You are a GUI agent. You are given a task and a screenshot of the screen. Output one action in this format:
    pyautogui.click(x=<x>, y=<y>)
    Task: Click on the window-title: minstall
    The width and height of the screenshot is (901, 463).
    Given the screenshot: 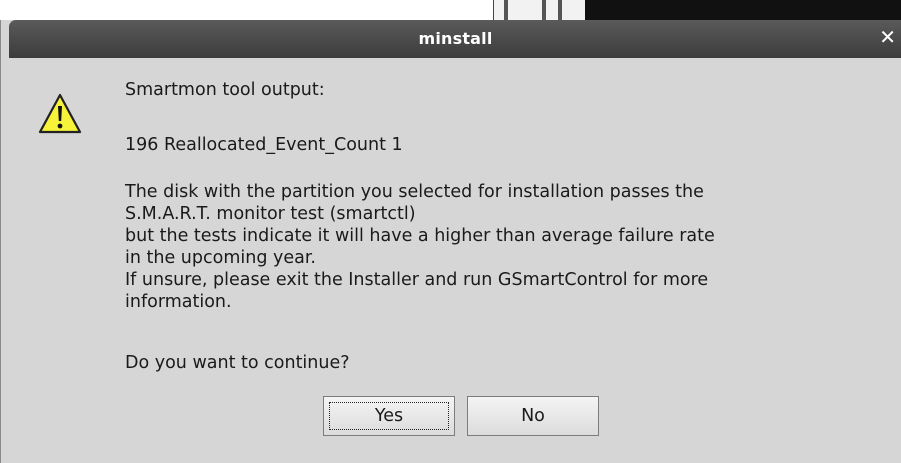 What is the action you would take?
    pyautogui.click(x=455, y=38)
    